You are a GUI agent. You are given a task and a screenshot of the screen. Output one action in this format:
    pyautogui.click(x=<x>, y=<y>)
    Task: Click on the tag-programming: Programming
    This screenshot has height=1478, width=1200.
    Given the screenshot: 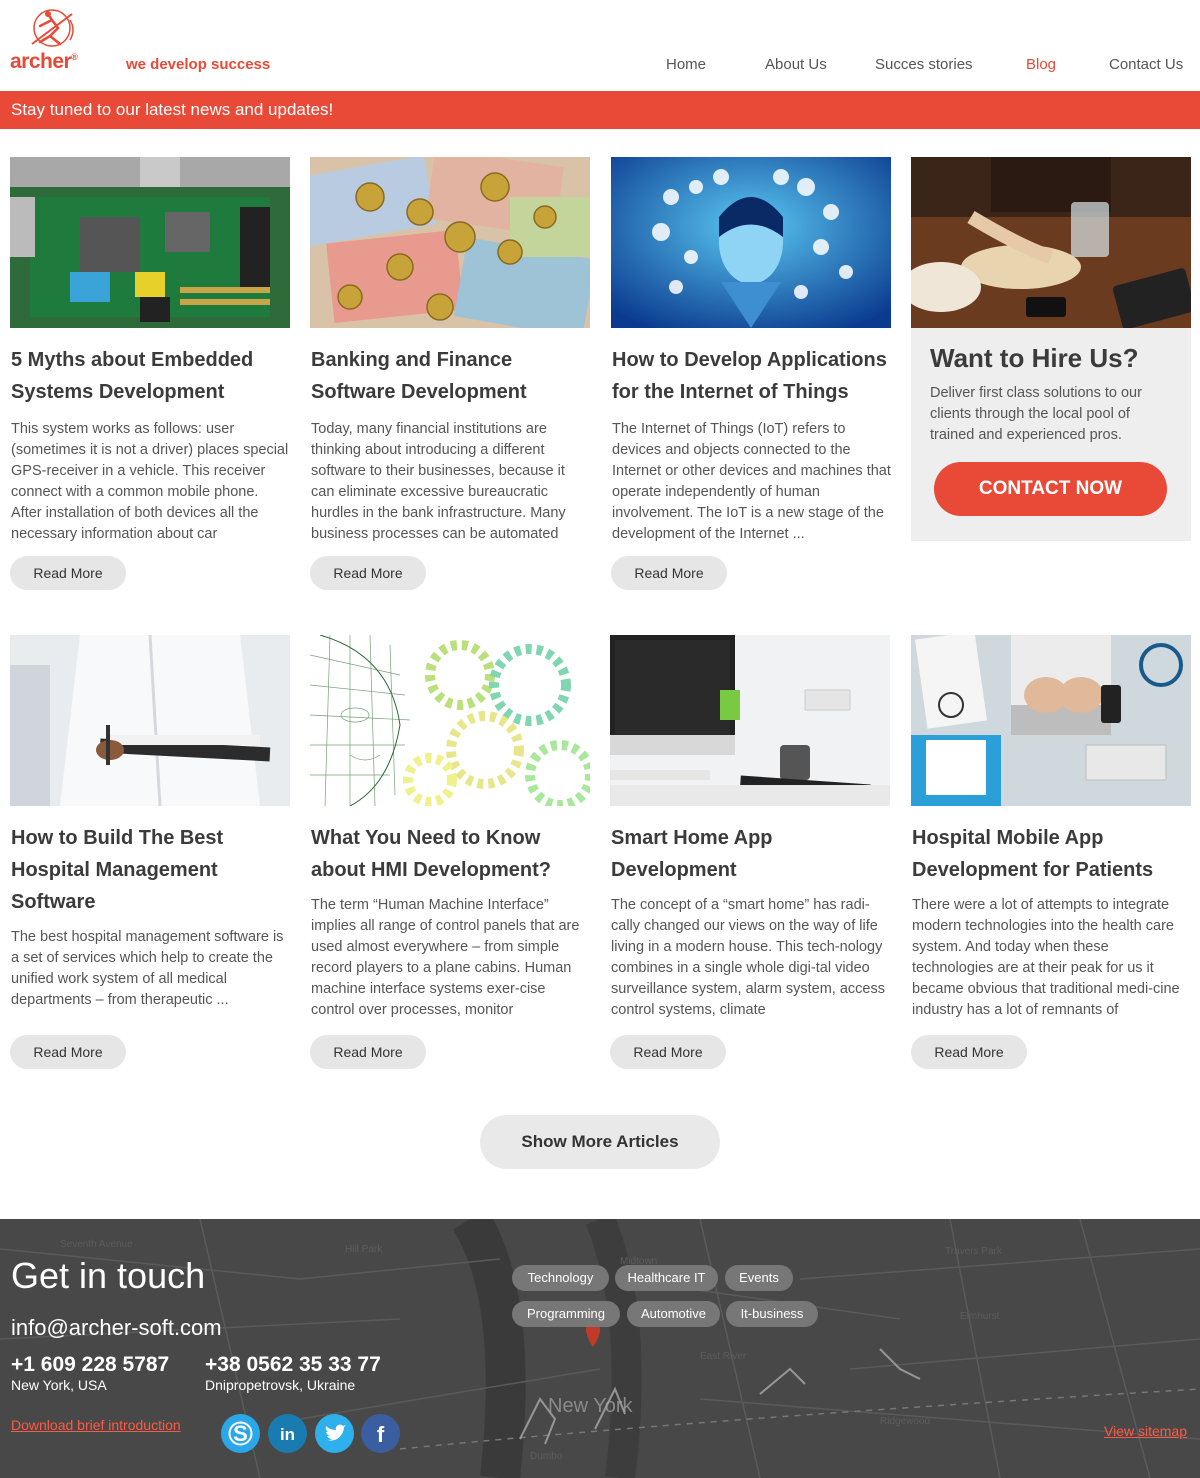 What is the action you would take?
    pyautogui.click(x=566, y=1314)
    